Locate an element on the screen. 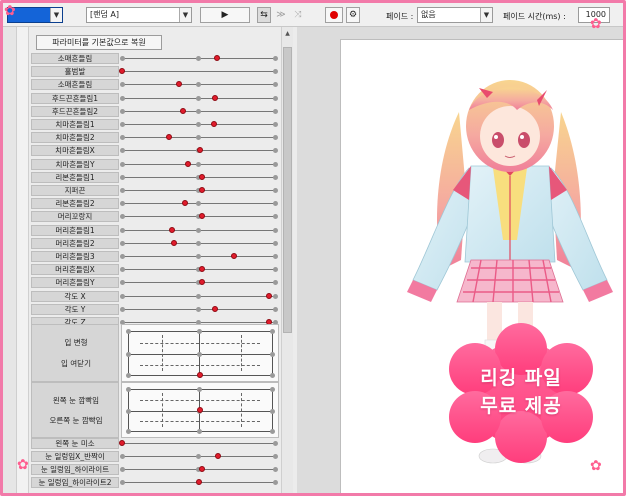 The height and width of the screenshot is (496, 626). fast-forward-icon: ≫ is located at coordinates (281, 15).